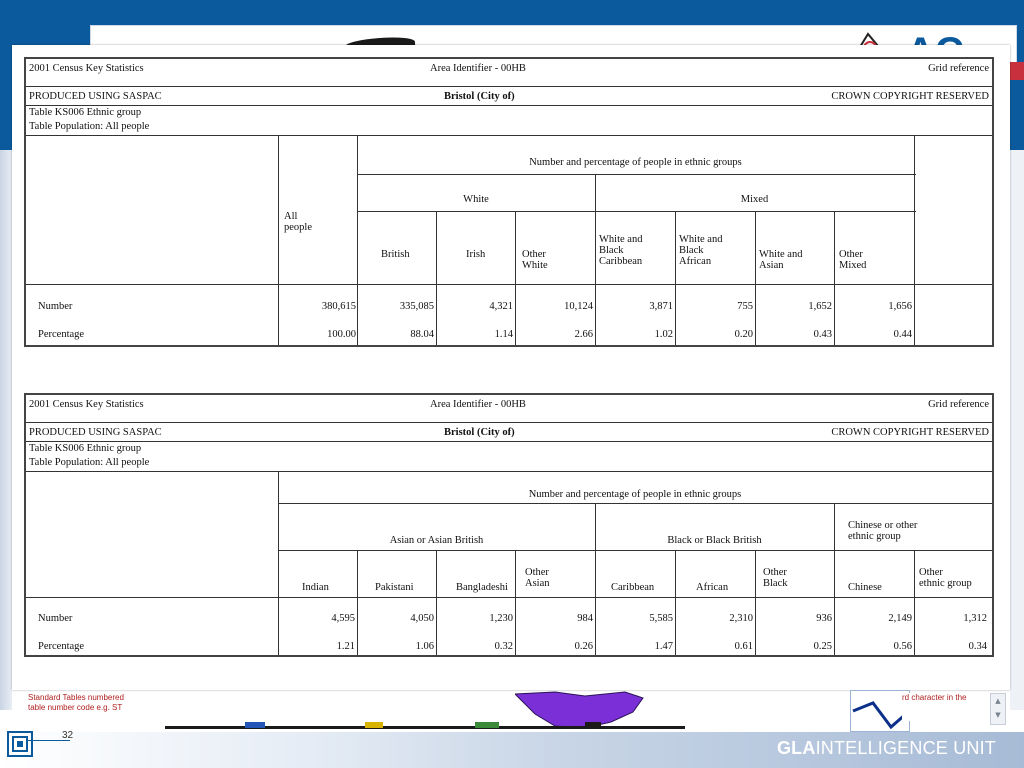  I want to click on table-cell: 4,595, so click(343, 618).